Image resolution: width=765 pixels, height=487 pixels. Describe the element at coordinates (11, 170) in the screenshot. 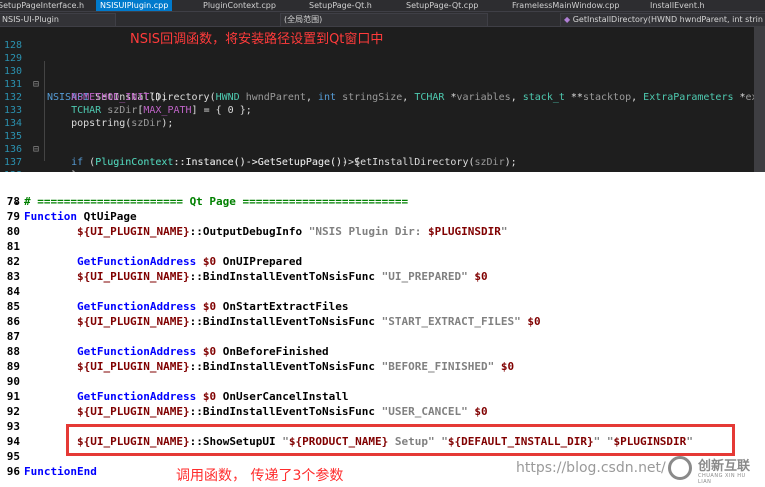

I see `line-number: 138` at that location.